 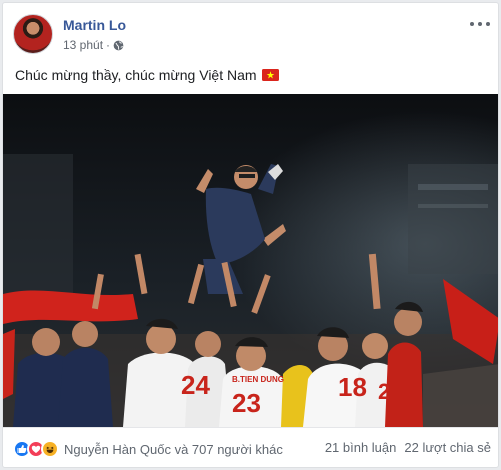 I want to click on post-meta: 13 phút ·, so click(x=93, y=45).